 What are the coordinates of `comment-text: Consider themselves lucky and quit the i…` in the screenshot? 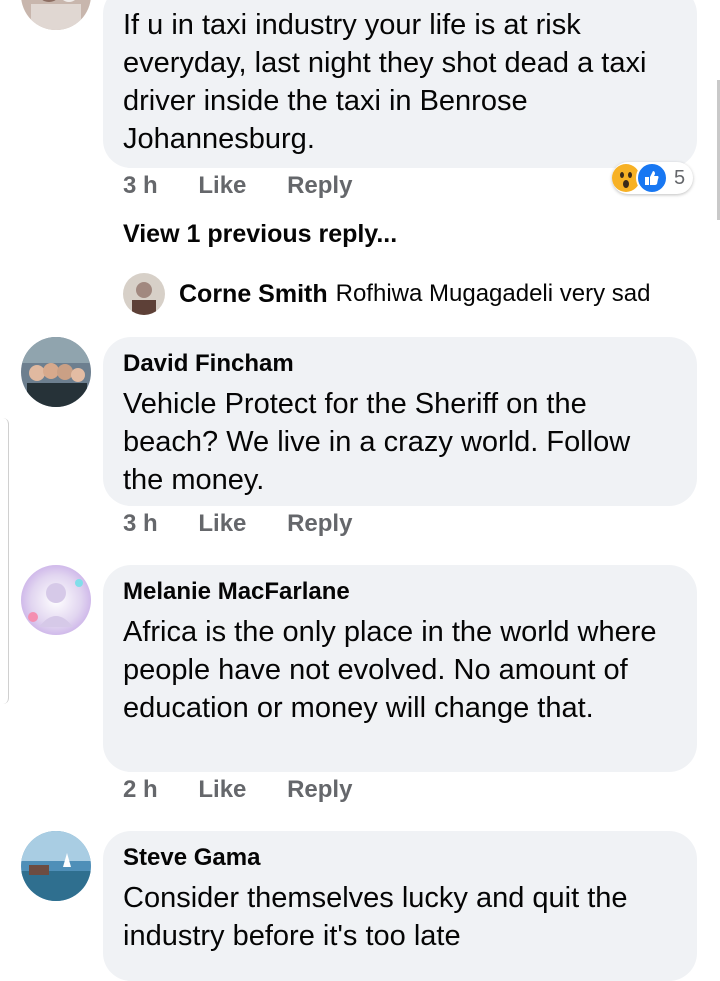 It's located at (375, 917).